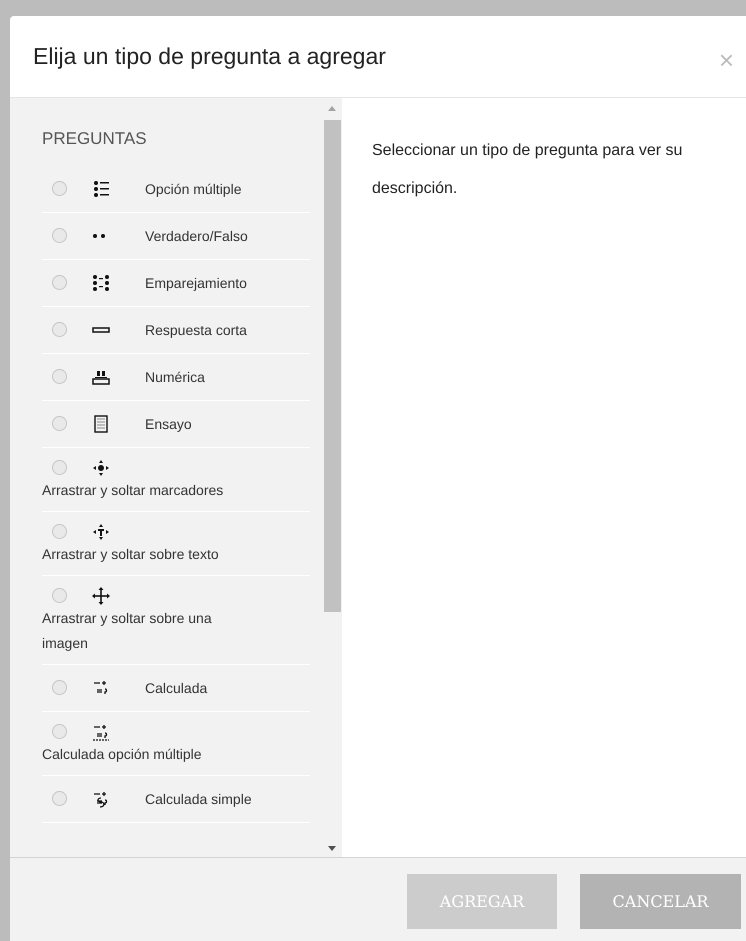 The height and width of the screenshot is (941, 746). I want to click on question-type-label: Respuesta corta, so click(196, 330).